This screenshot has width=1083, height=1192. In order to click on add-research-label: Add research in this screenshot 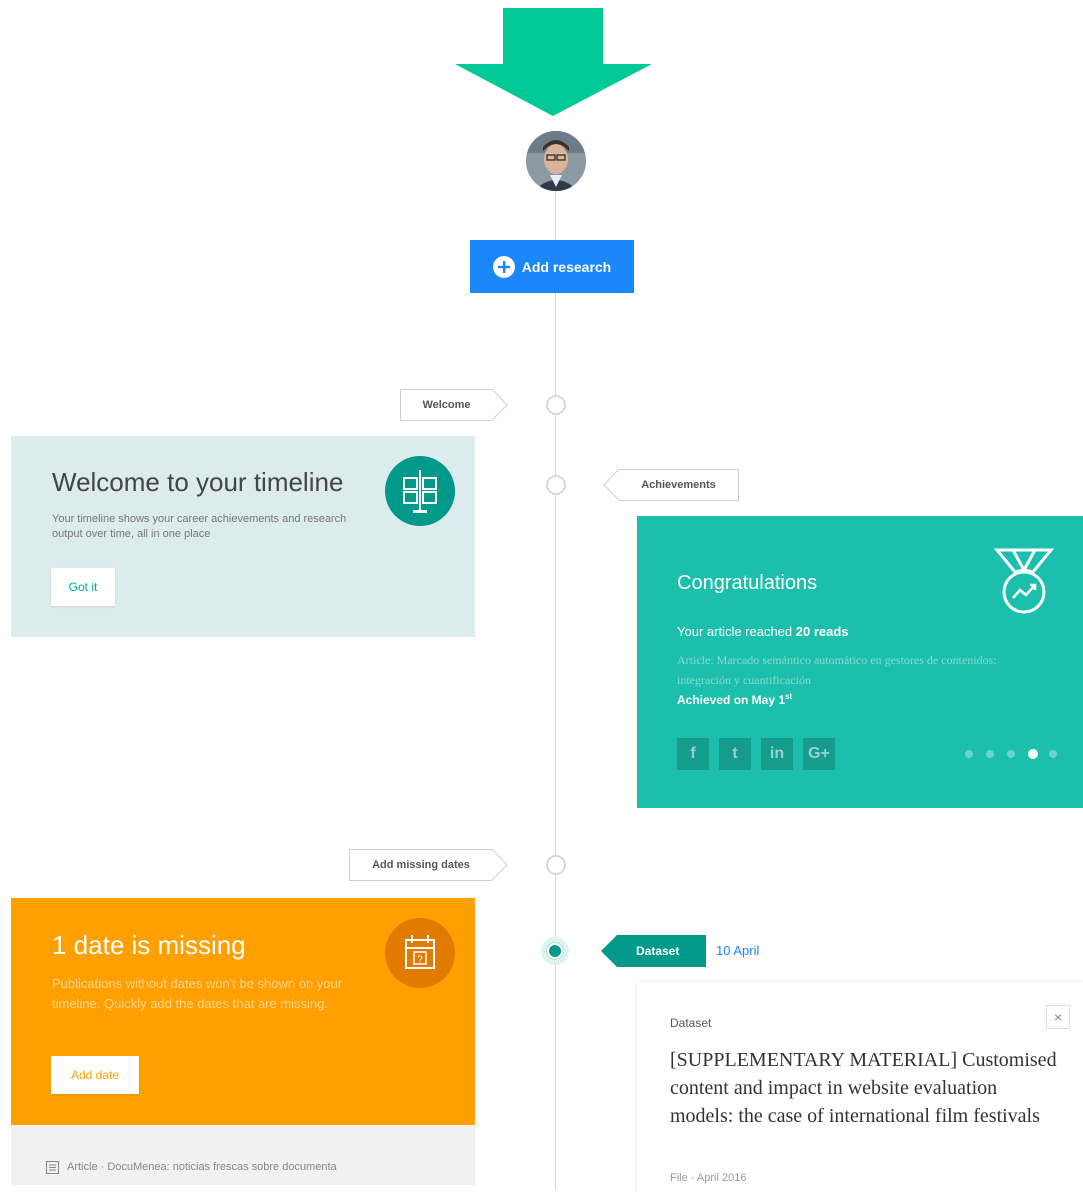, I will do `click(566, 266)`.